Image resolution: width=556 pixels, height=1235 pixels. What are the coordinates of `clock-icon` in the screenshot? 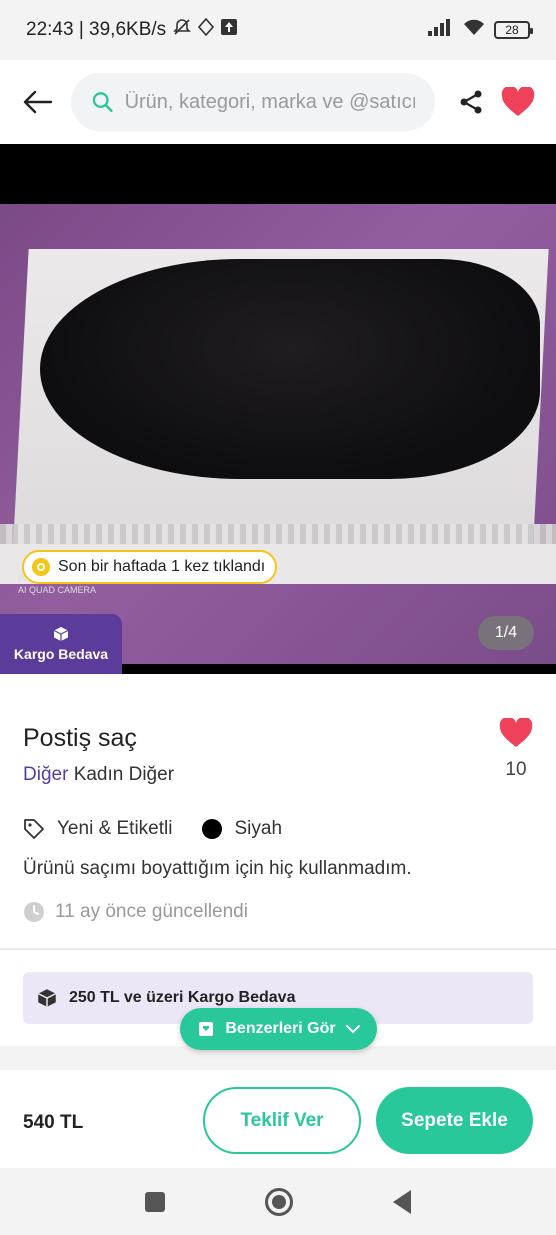 It's located at (34, 912).